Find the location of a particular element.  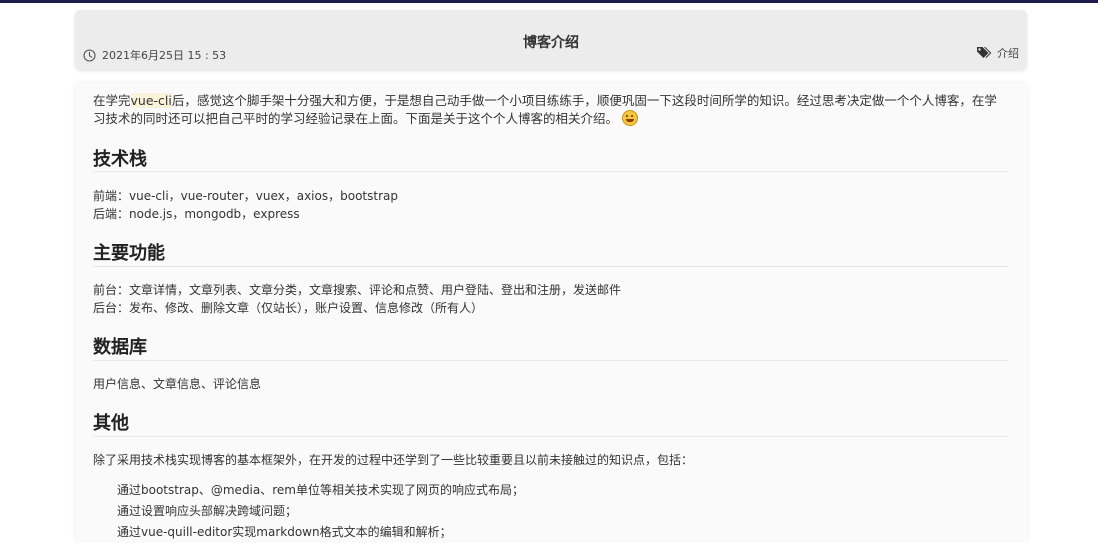

section-heading-tech-stack: 技术栈 is located at coordinates (120, 159).